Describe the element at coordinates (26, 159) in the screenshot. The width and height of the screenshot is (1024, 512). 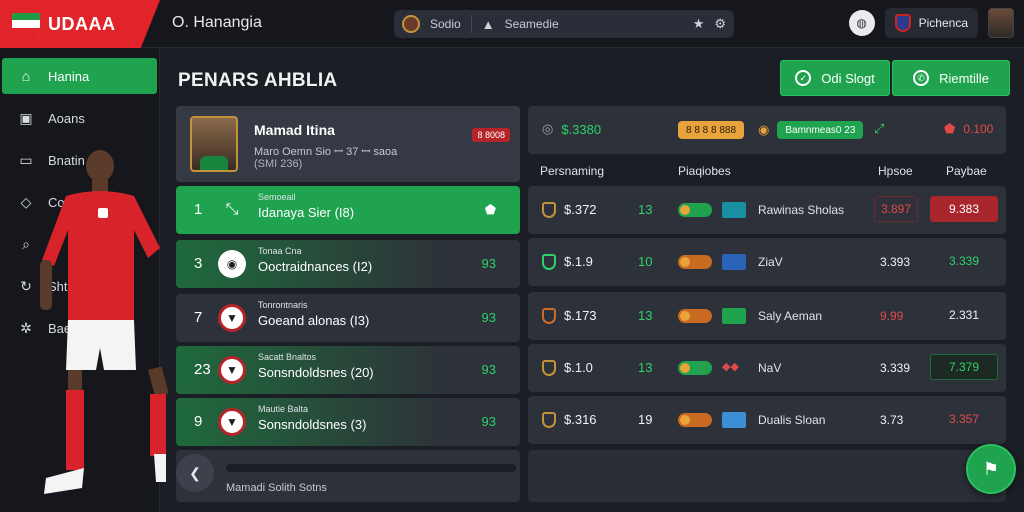
I see `card-icon: ▭` at that location.